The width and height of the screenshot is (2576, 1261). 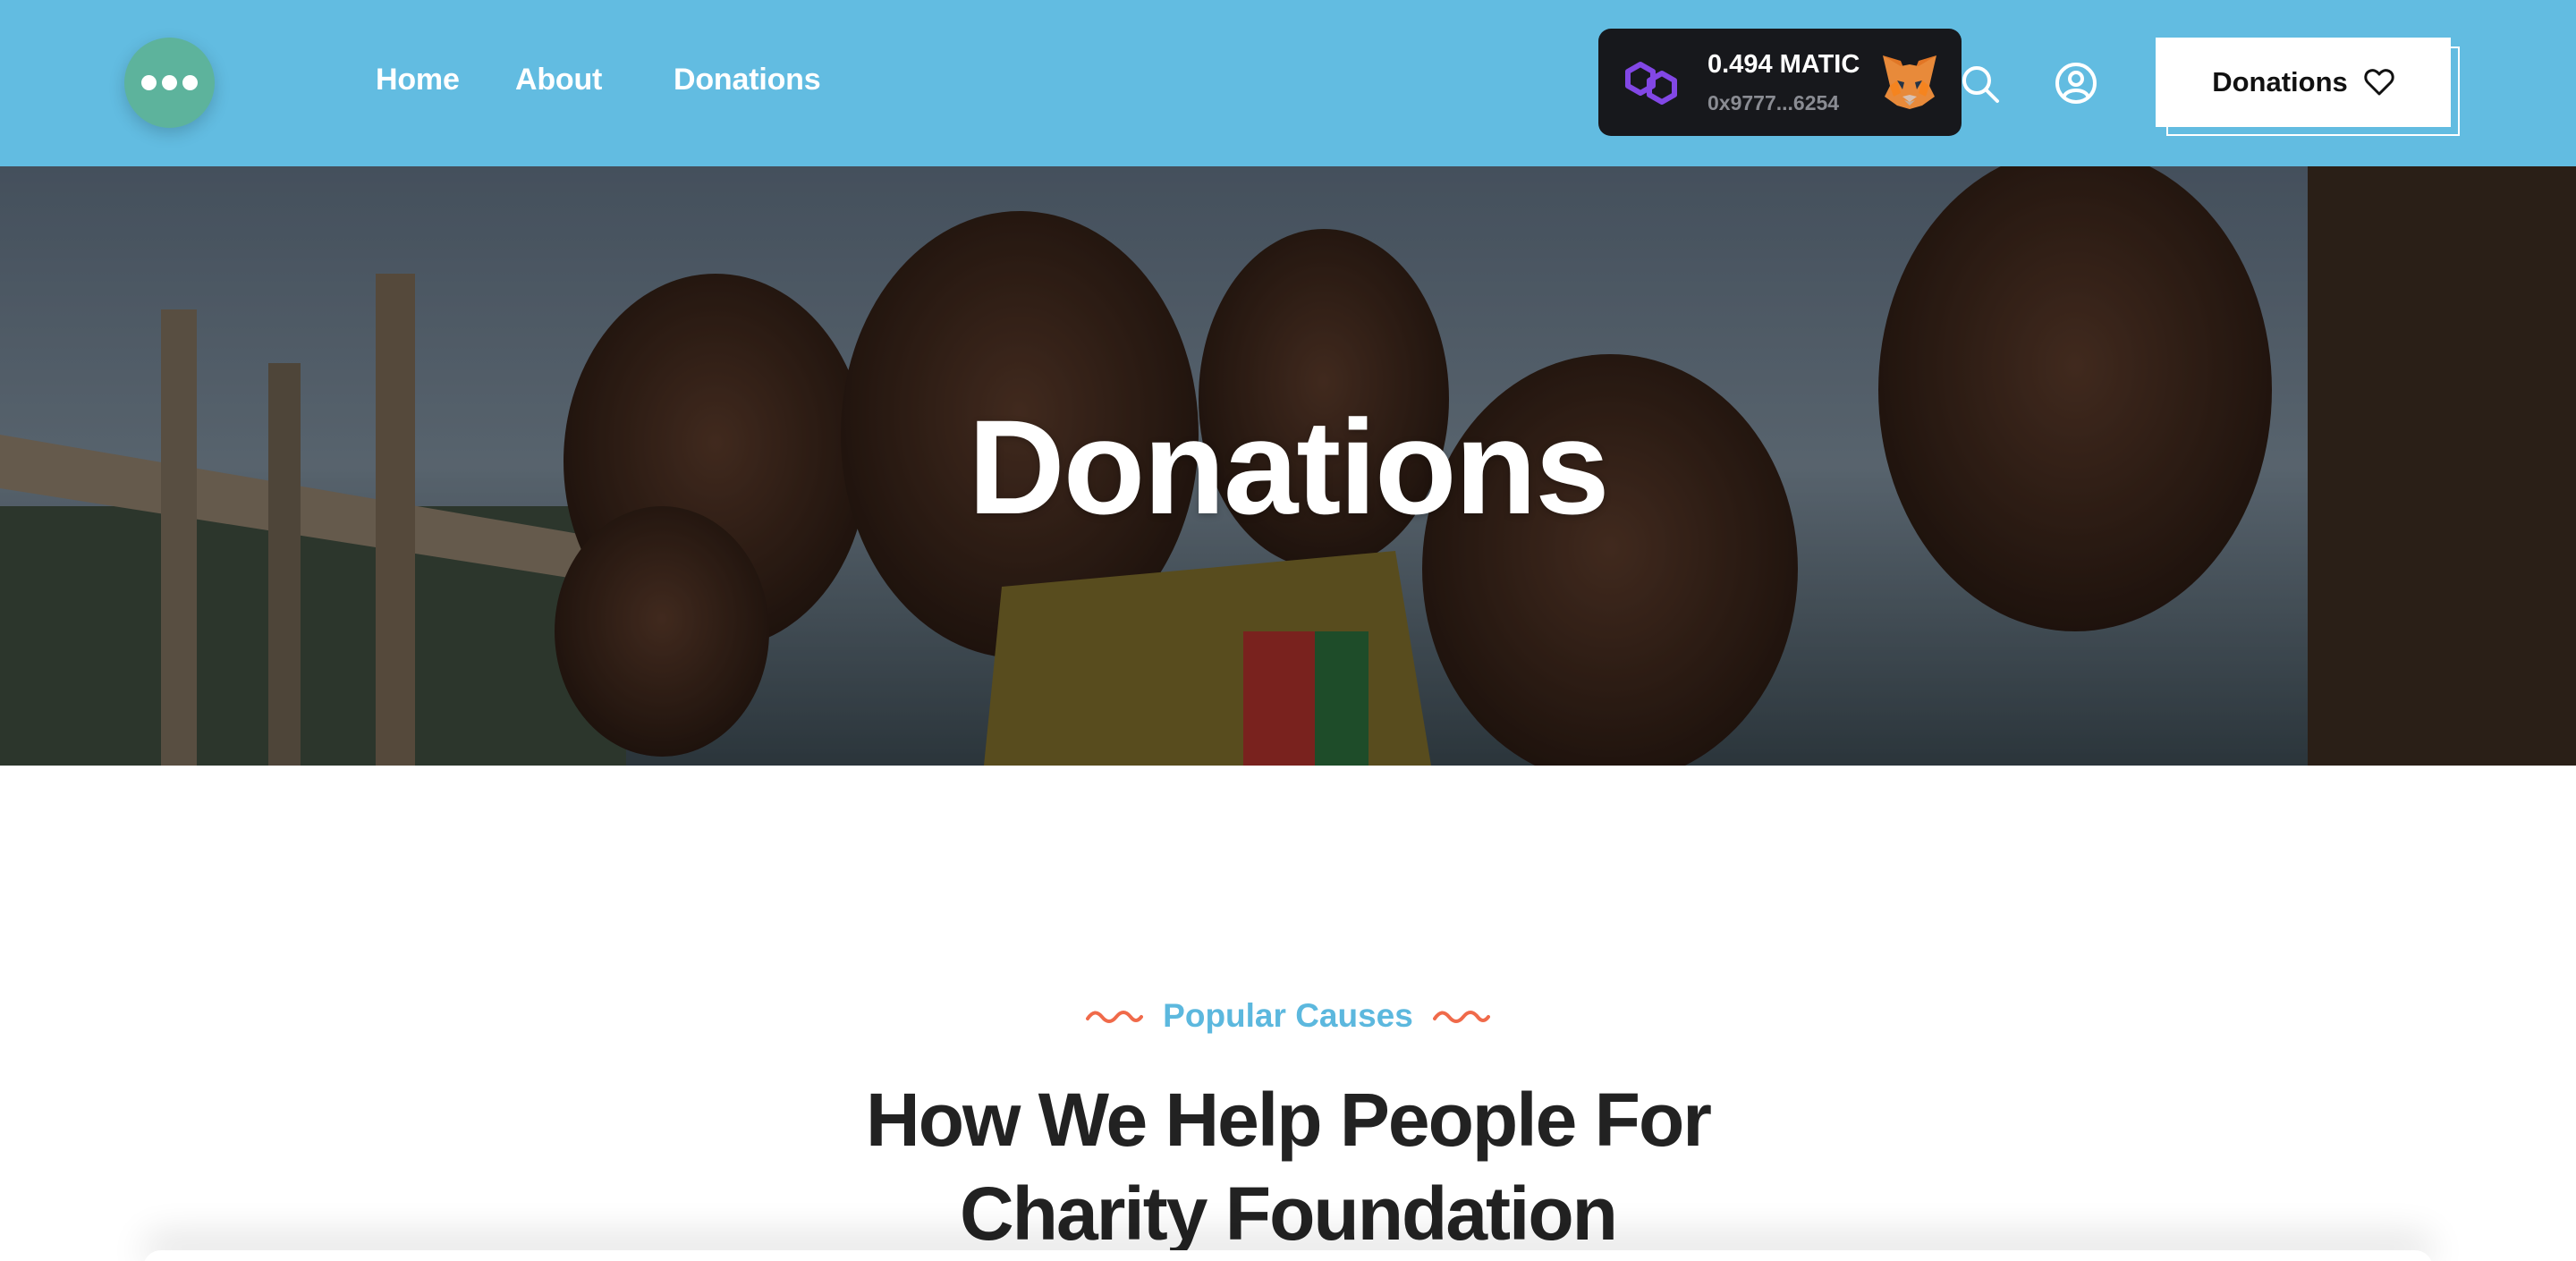 I want to click on hero-title: Donations, so click(x=1288, y=467).